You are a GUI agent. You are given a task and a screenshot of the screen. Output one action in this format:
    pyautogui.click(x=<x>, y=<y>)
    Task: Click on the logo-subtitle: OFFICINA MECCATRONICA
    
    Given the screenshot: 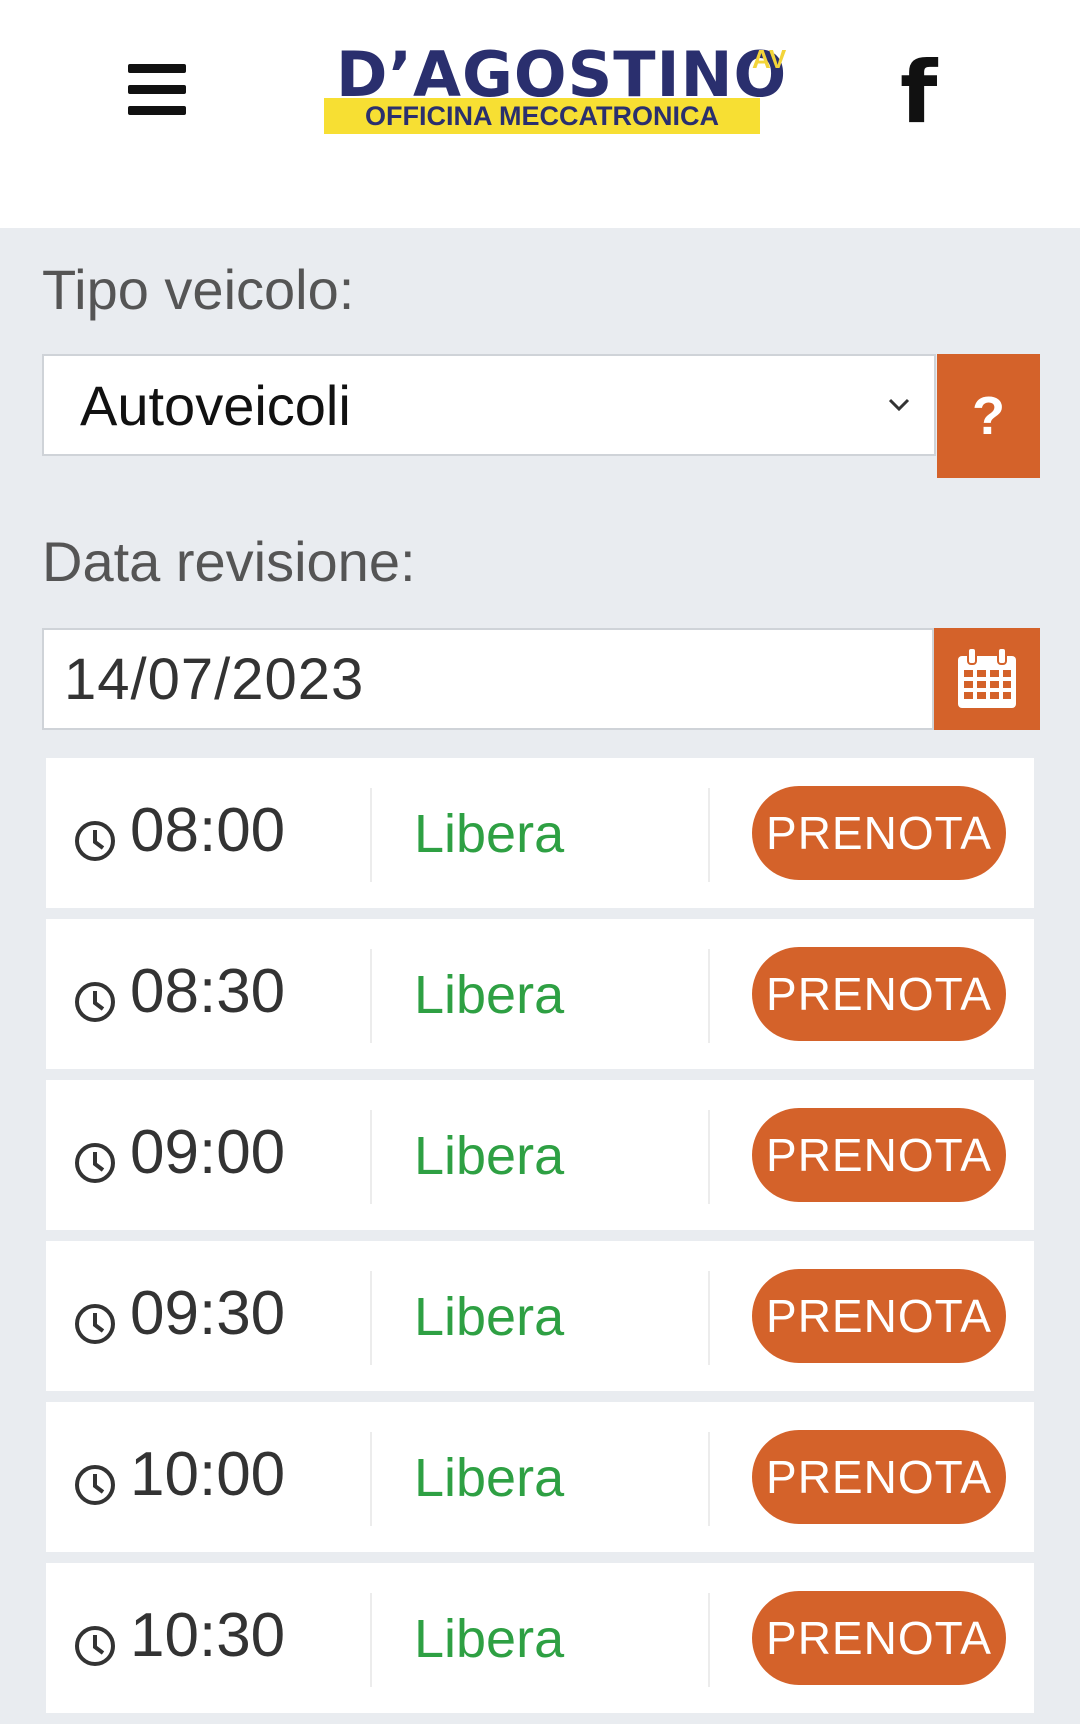 What is the action you would take?
    pyautogui.click(x=542, y=116)
    